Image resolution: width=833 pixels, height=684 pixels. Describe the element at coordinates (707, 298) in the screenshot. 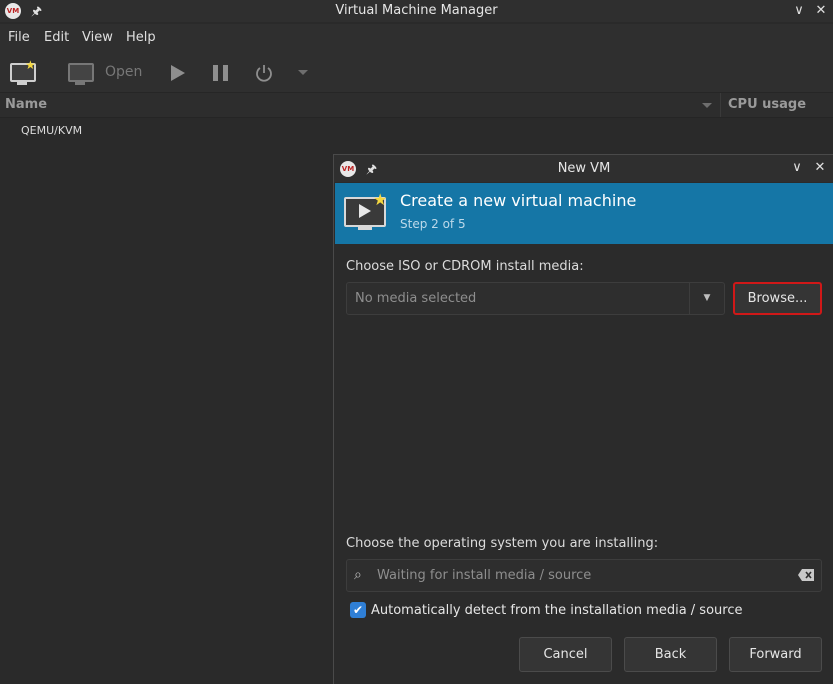

I see `chevron-down-icon: ▼` at that location.